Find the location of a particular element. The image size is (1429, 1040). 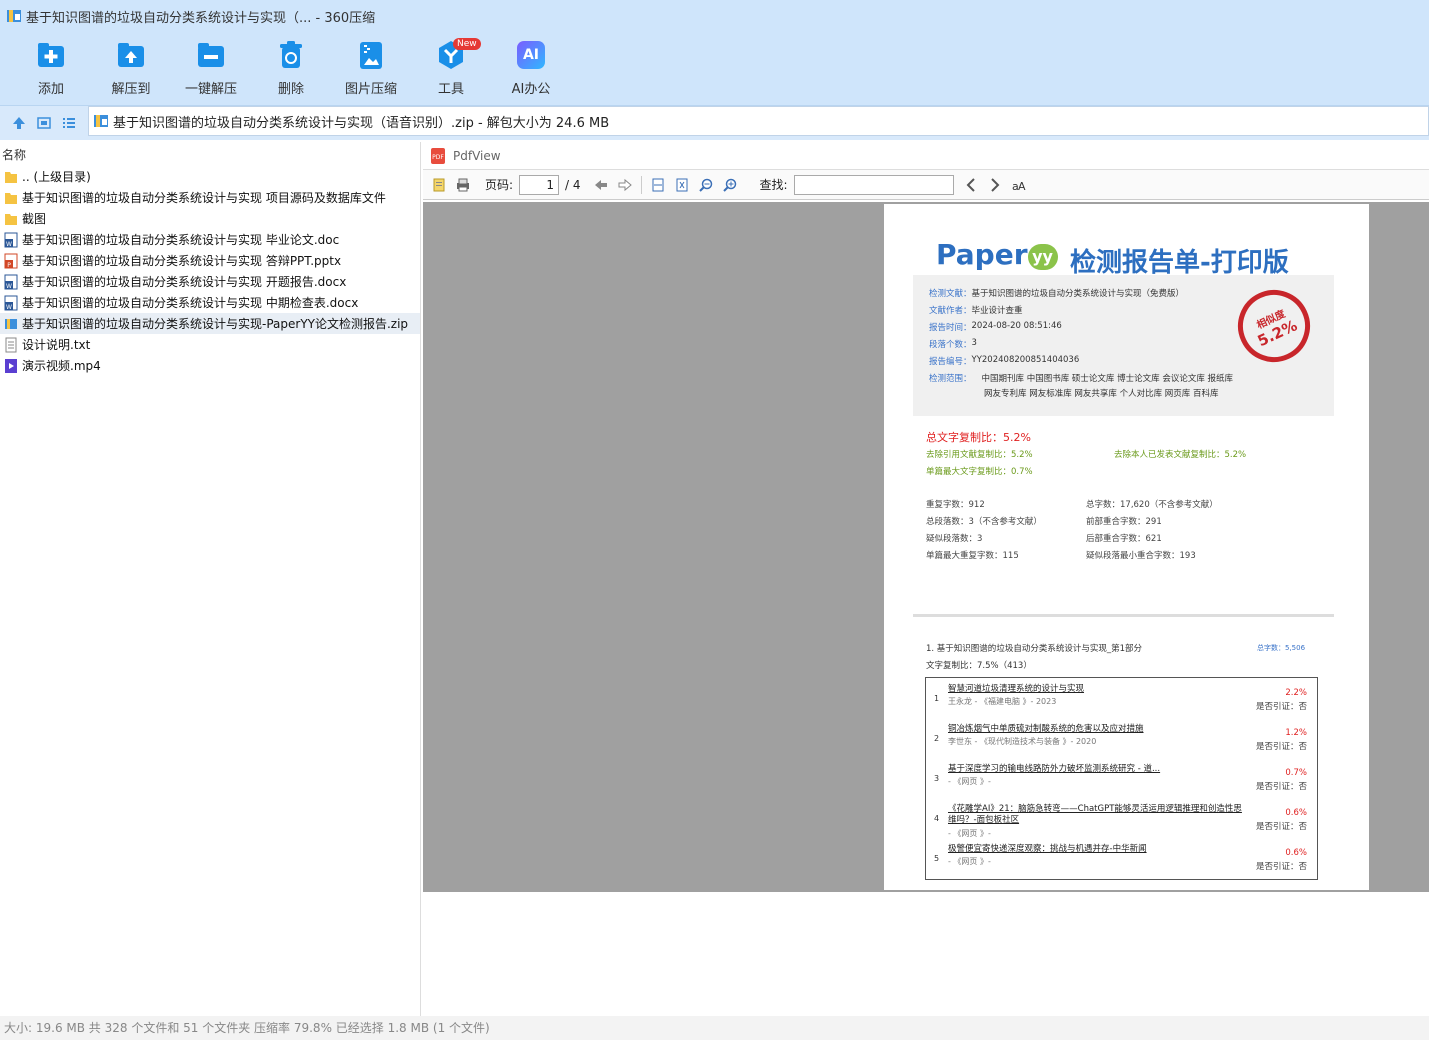

source-cited: 是否引证：否 is located at coordinates (1281, 707).